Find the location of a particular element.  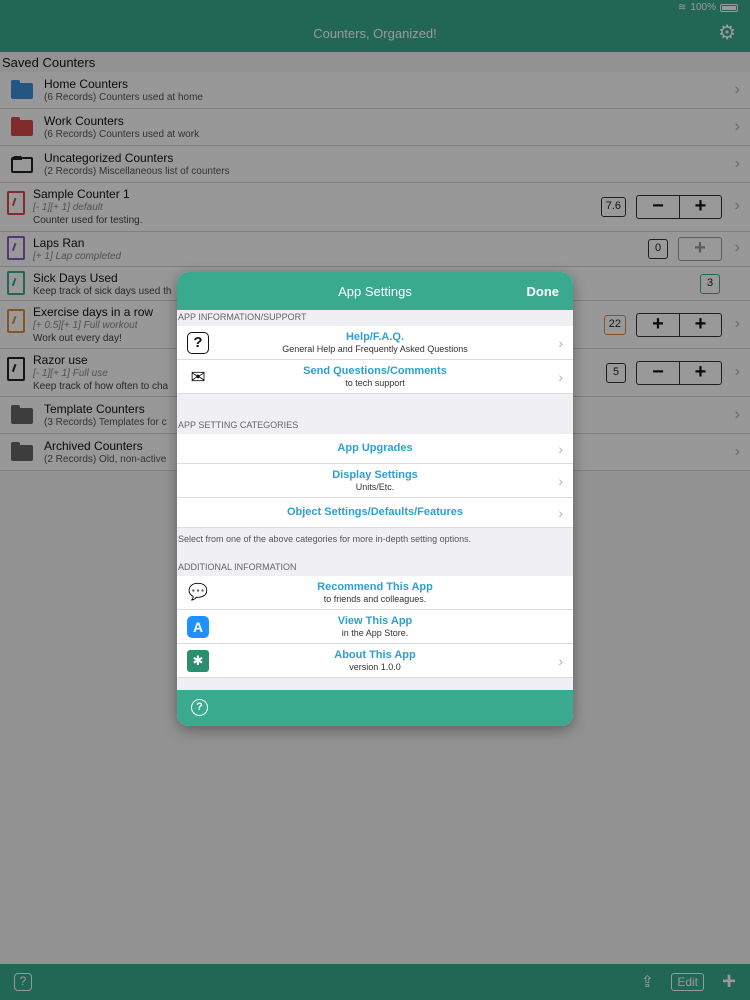

app-upgrades-row: App Upgrades › is located at coordinates (375, 449).